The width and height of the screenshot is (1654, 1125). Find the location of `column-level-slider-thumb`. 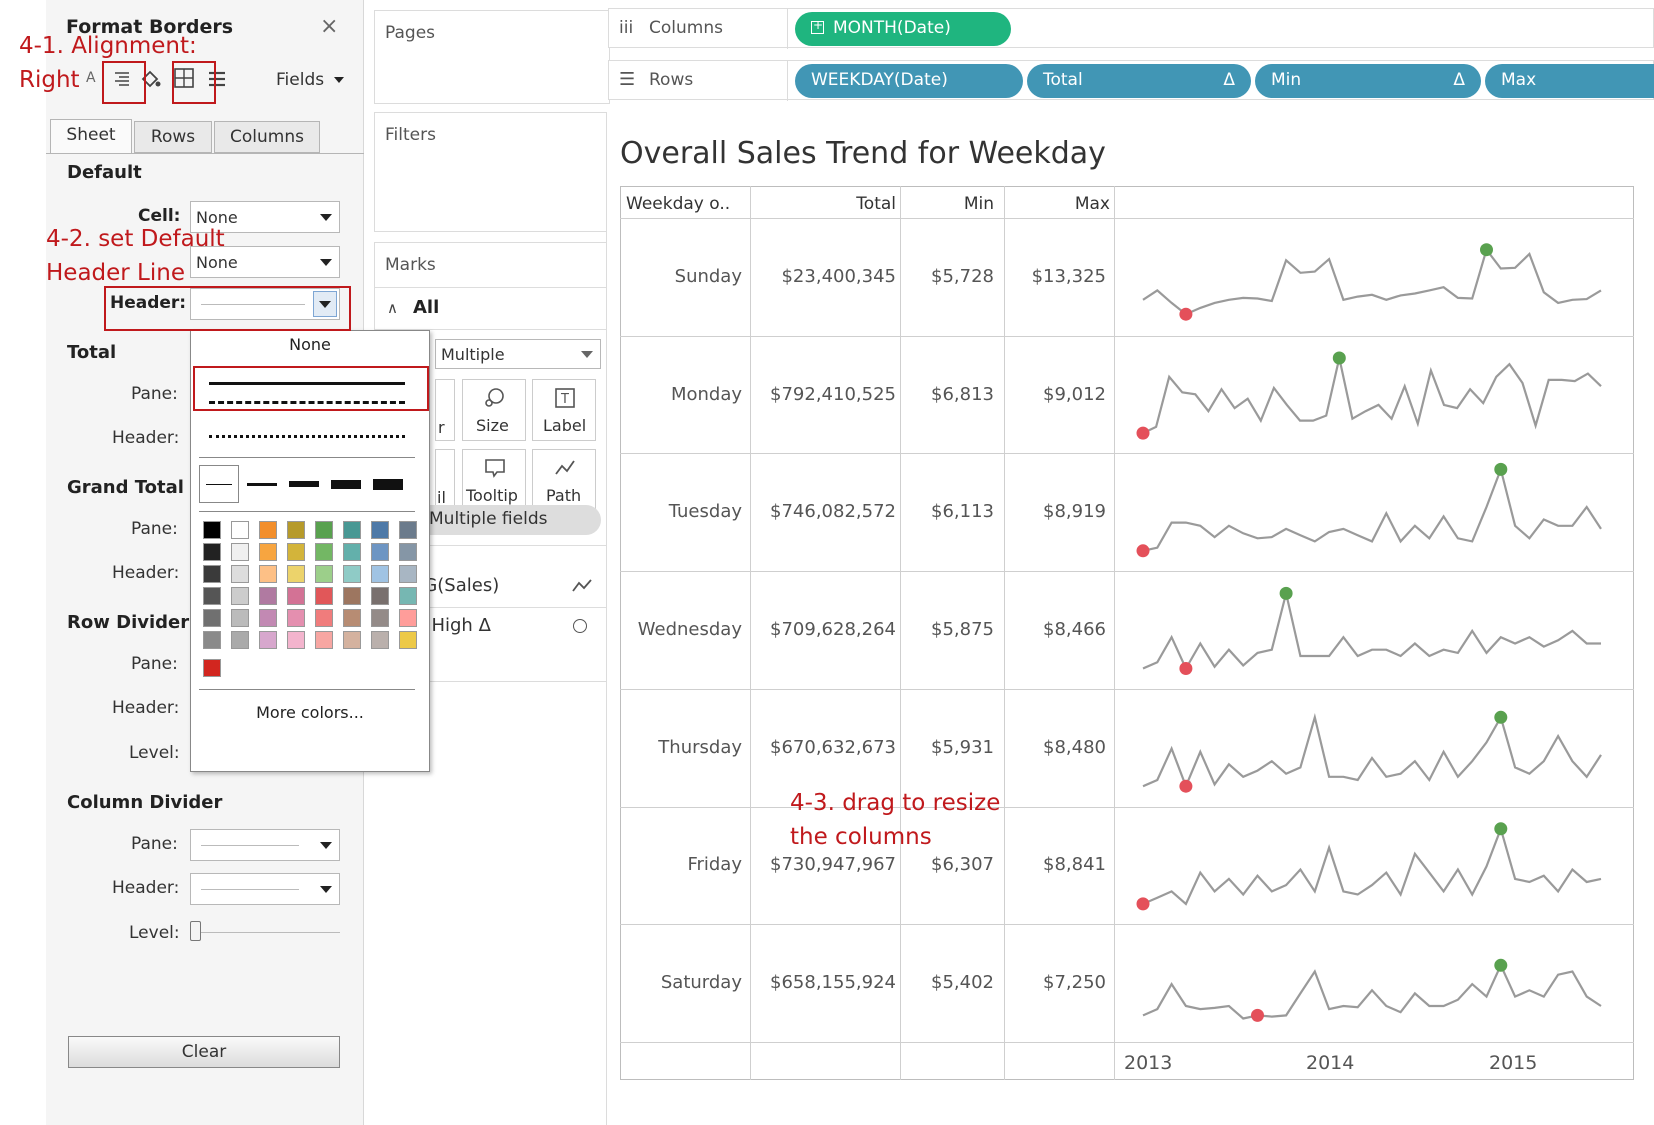

column-level-slider-thumb is located at coordinates (195, 931).